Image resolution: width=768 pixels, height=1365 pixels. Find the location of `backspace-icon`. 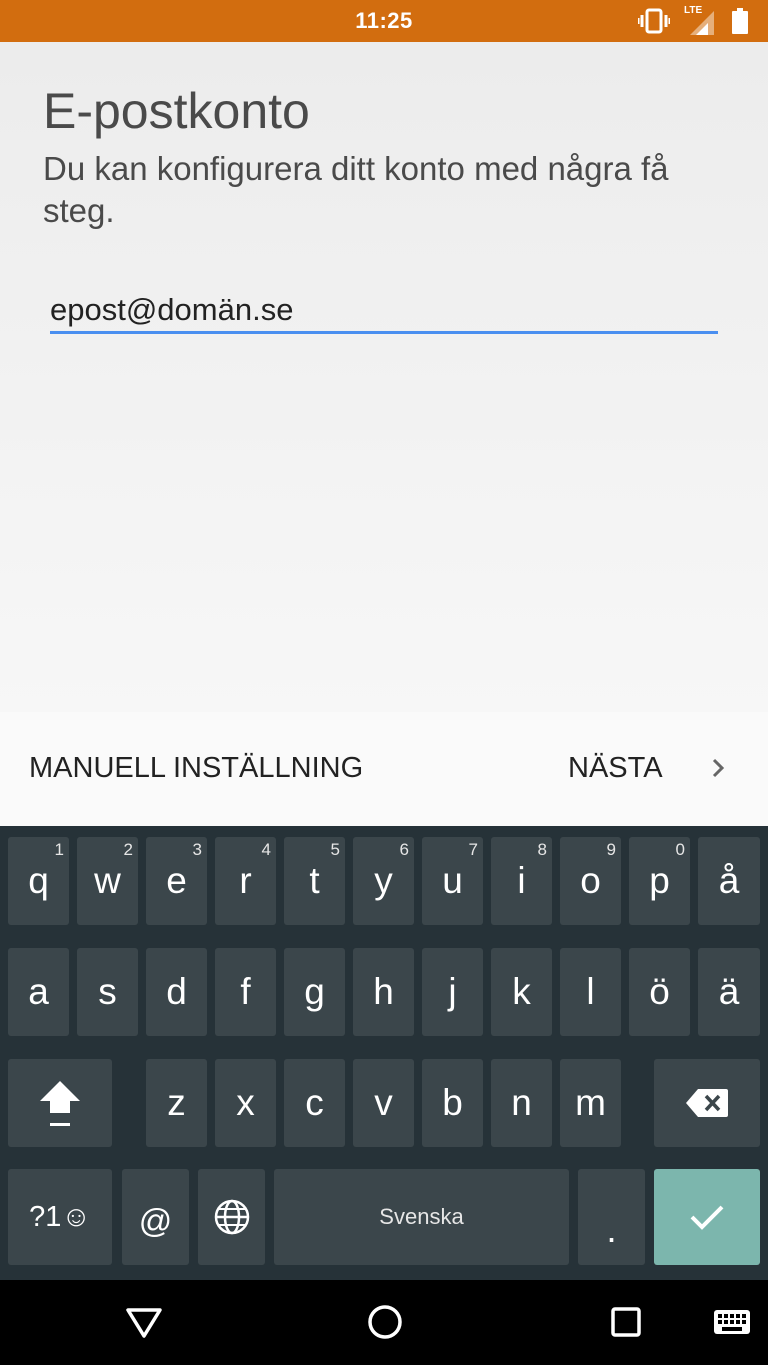

backspace-icon is located at coordinates (707, 1103).